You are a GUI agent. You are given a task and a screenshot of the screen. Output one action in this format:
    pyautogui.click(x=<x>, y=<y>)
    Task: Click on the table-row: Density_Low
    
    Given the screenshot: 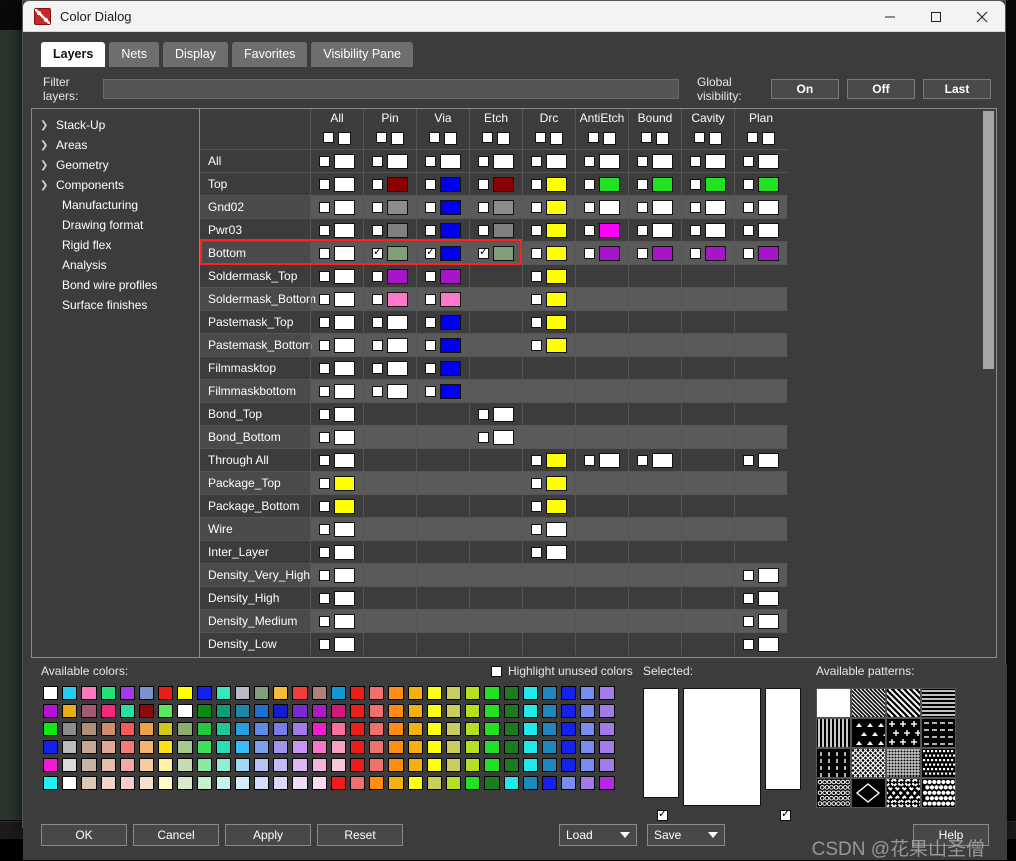 What is the action you would take?
    pyautogui.click(x=493, y=643)
    